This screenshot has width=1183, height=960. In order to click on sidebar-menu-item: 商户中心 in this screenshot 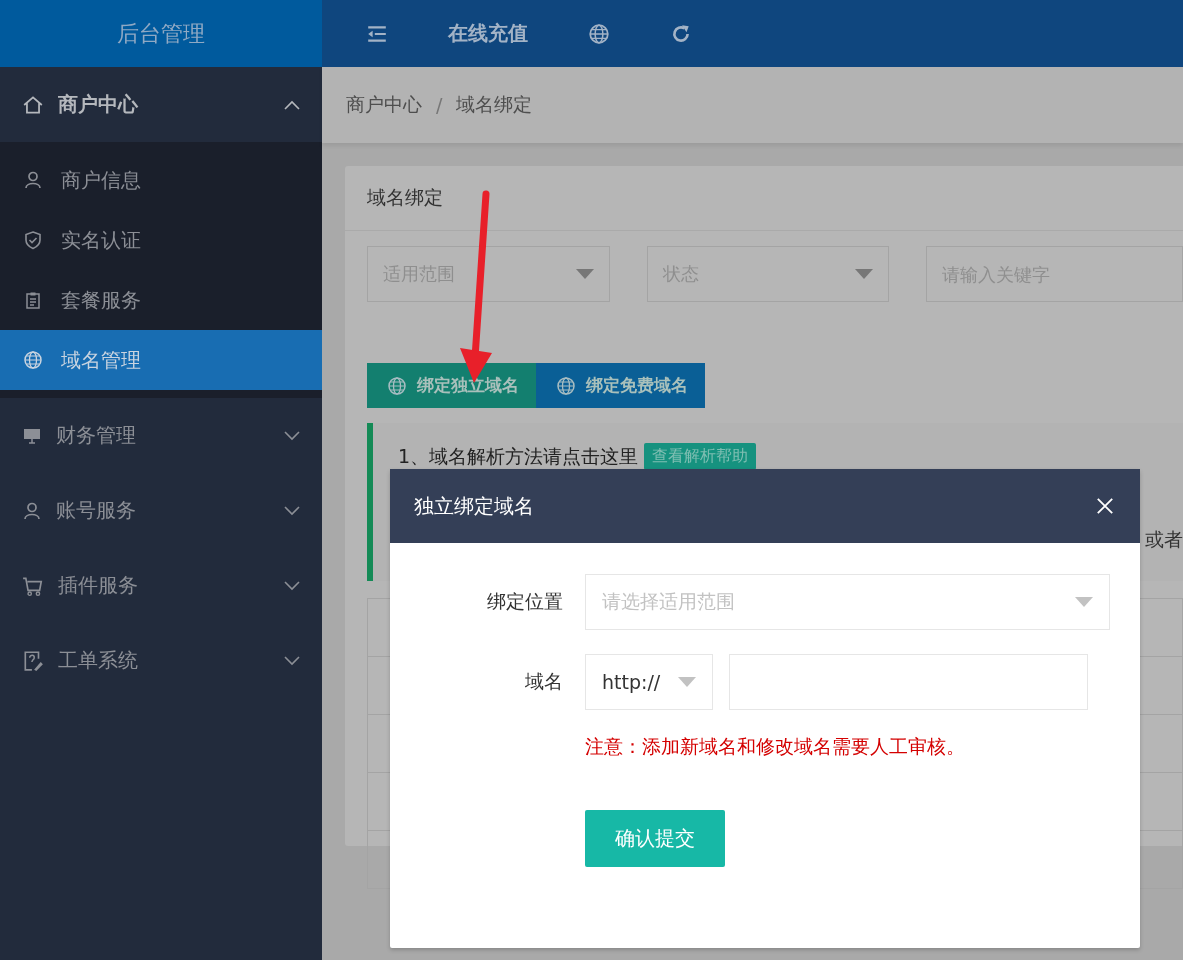, I will do `click(161, 104)`.